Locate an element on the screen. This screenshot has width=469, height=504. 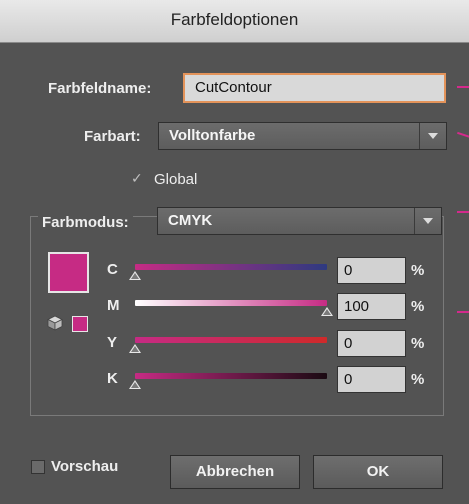
color-mode-value: CMYK is located at coordinates (190, 220).